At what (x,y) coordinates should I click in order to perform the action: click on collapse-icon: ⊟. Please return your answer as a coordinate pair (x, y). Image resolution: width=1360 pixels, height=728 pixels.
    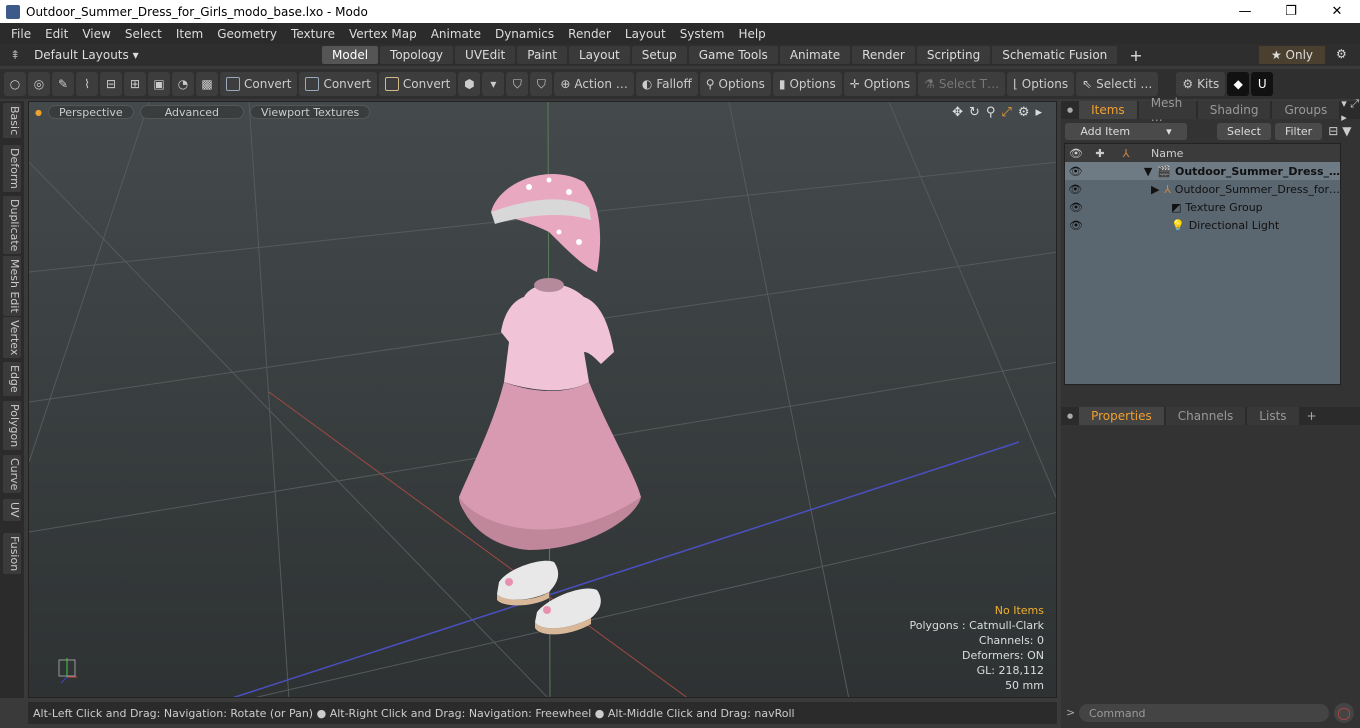
    Looking at the image, I should click on (1333, 131).